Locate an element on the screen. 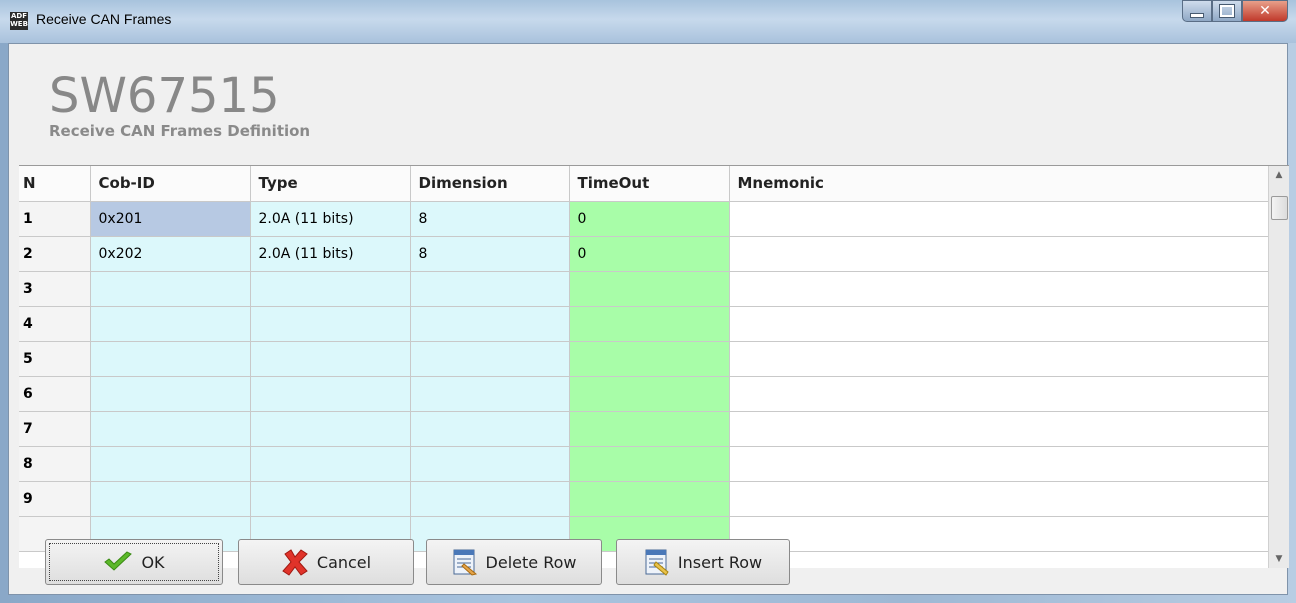 This screenshot has height=603, width=1296. table-row: 3 is located at coordinates (644, 289).